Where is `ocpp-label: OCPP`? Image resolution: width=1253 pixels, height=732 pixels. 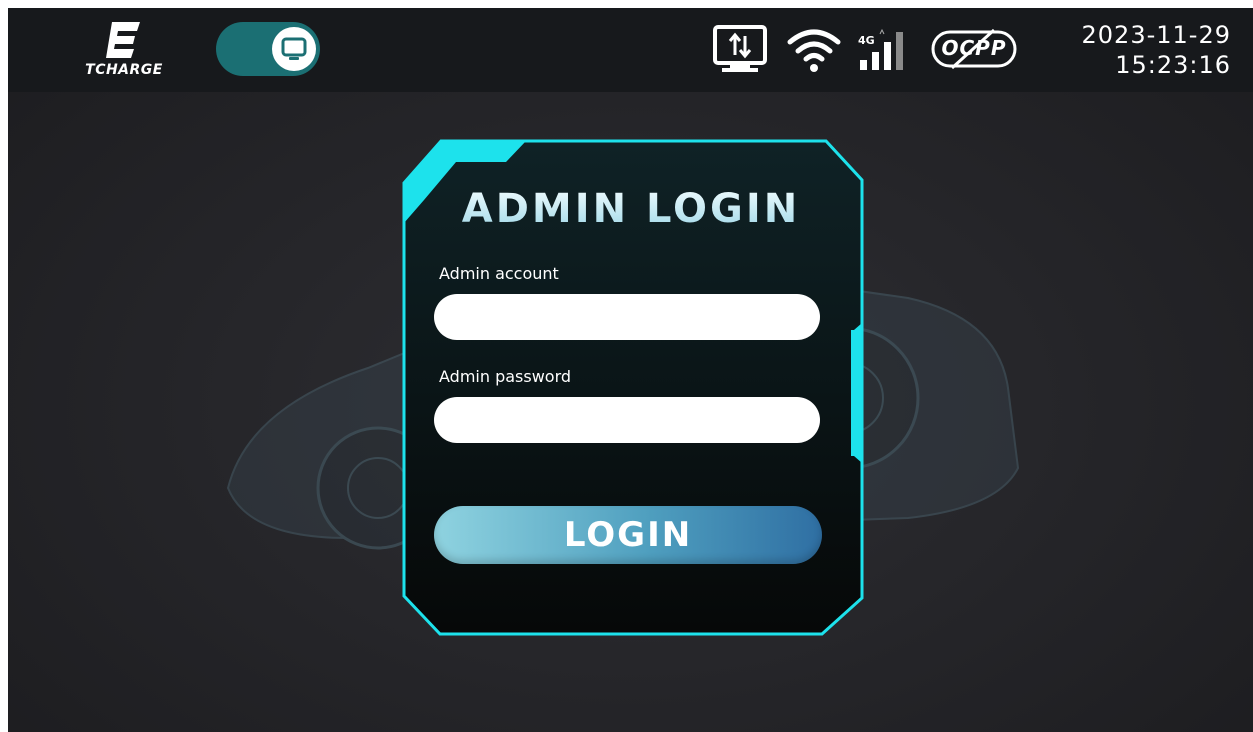 ocpp-label: OCPP is located at coordinates (974, 48).